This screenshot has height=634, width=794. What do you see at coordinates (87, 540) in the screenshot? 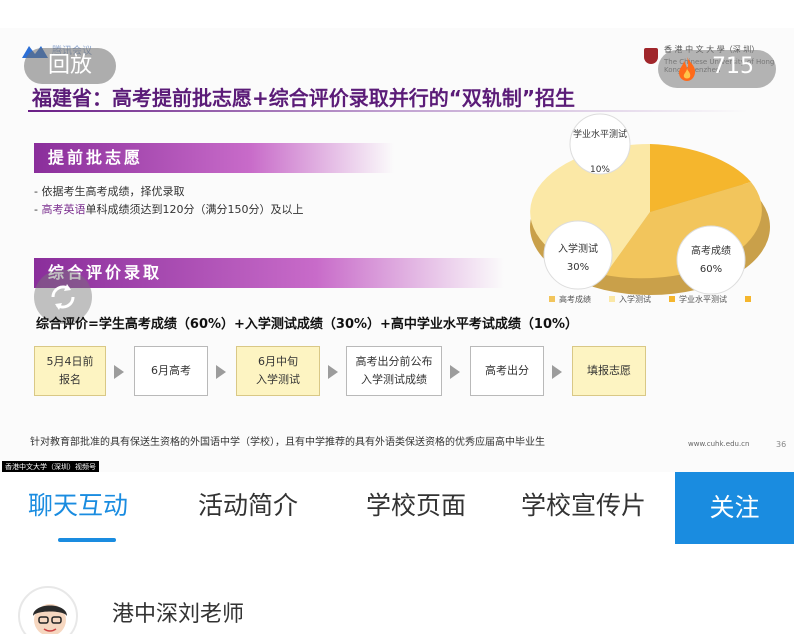
I see `active-tab-indicator` at bounding box center [87, 540].